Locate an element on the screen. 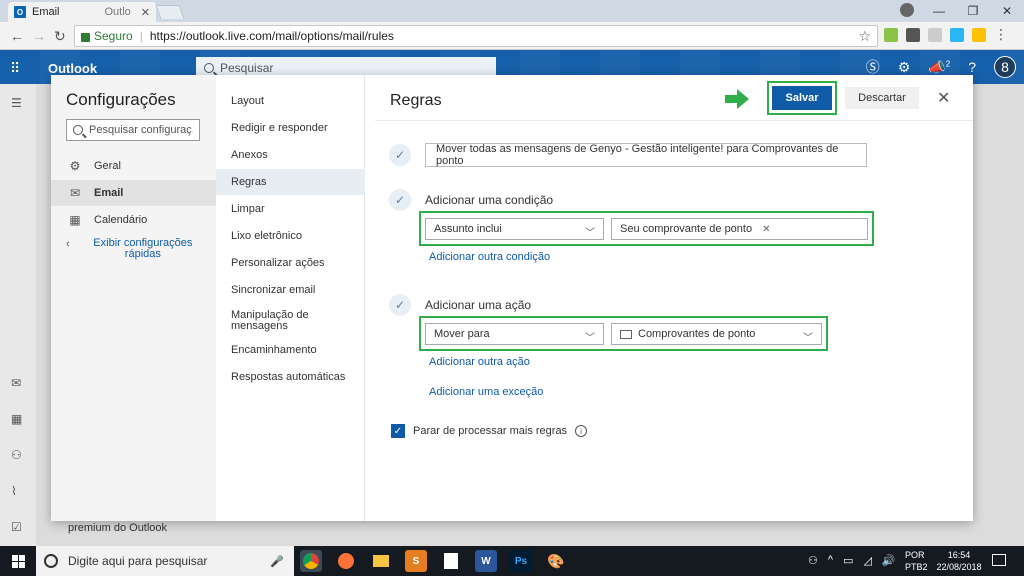 The image size is (1024, 576). cloud-icon is located at coordinates (957, 35).